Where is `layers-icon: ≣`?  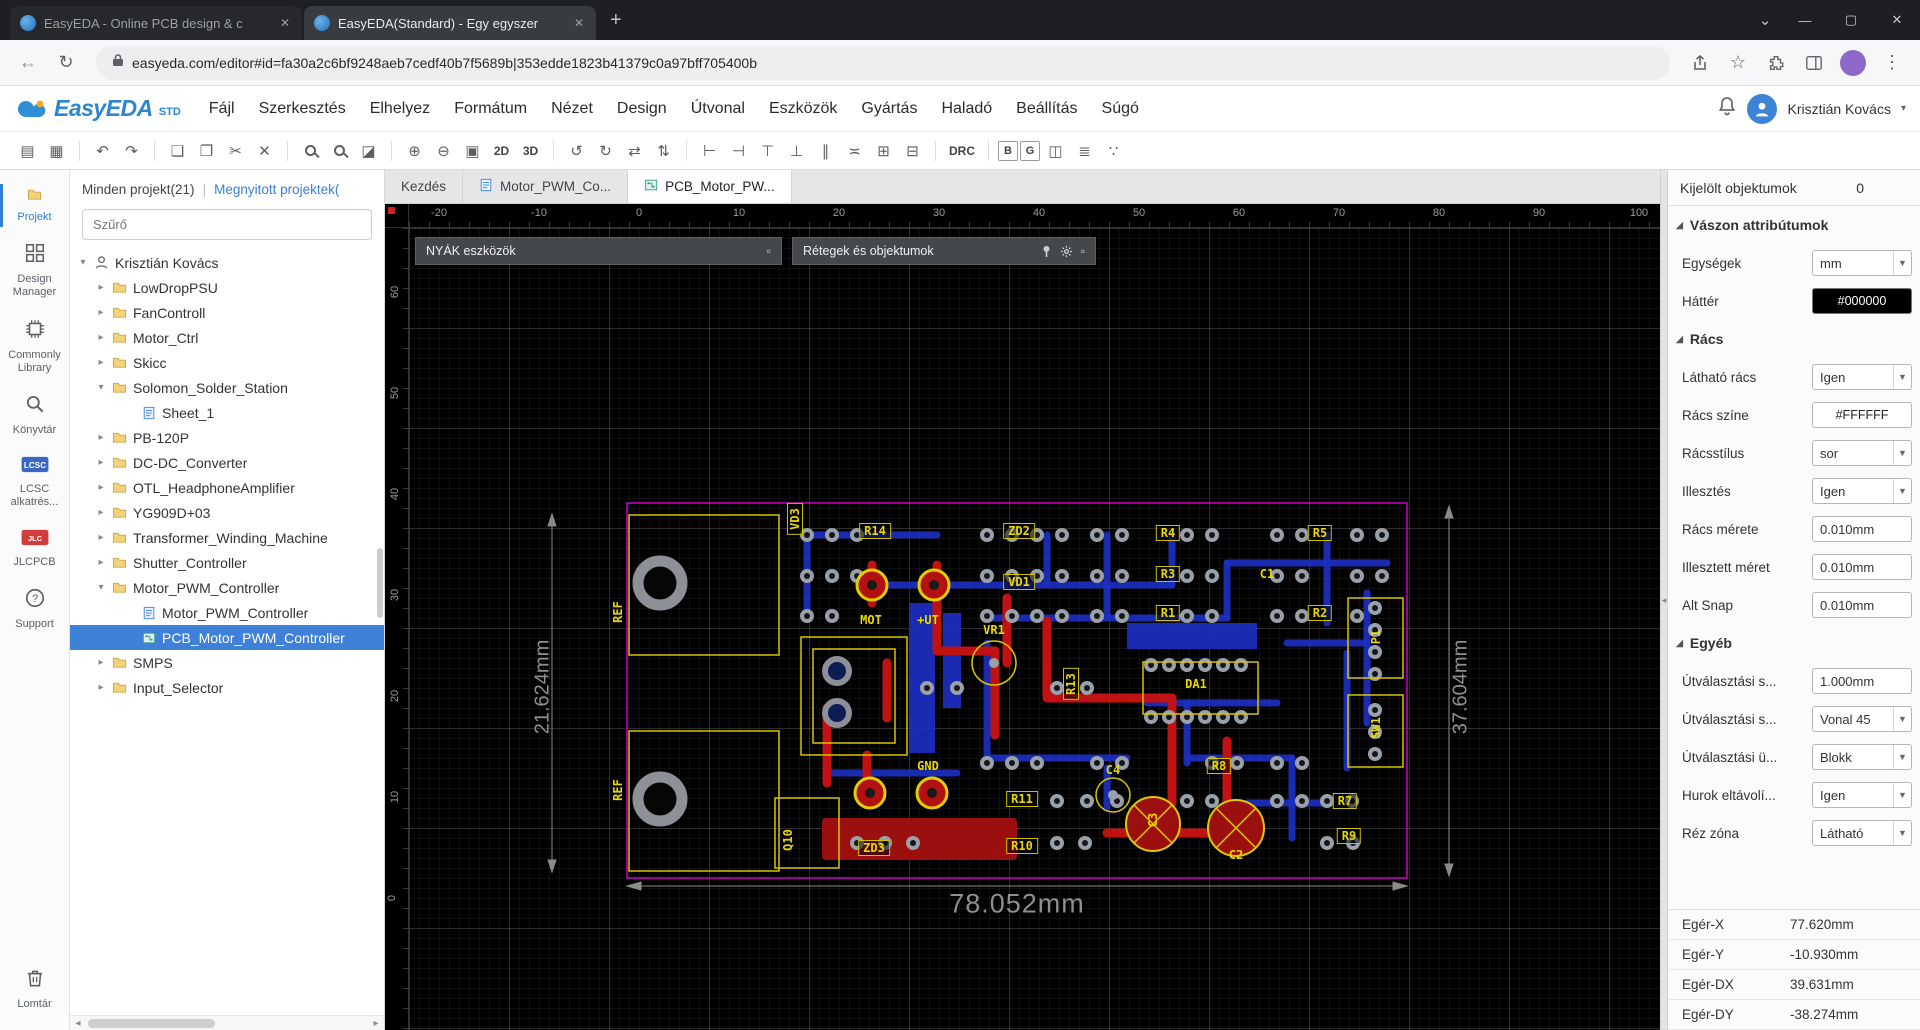 layers-icon: ≣ is located at coordinates (1084, 150).